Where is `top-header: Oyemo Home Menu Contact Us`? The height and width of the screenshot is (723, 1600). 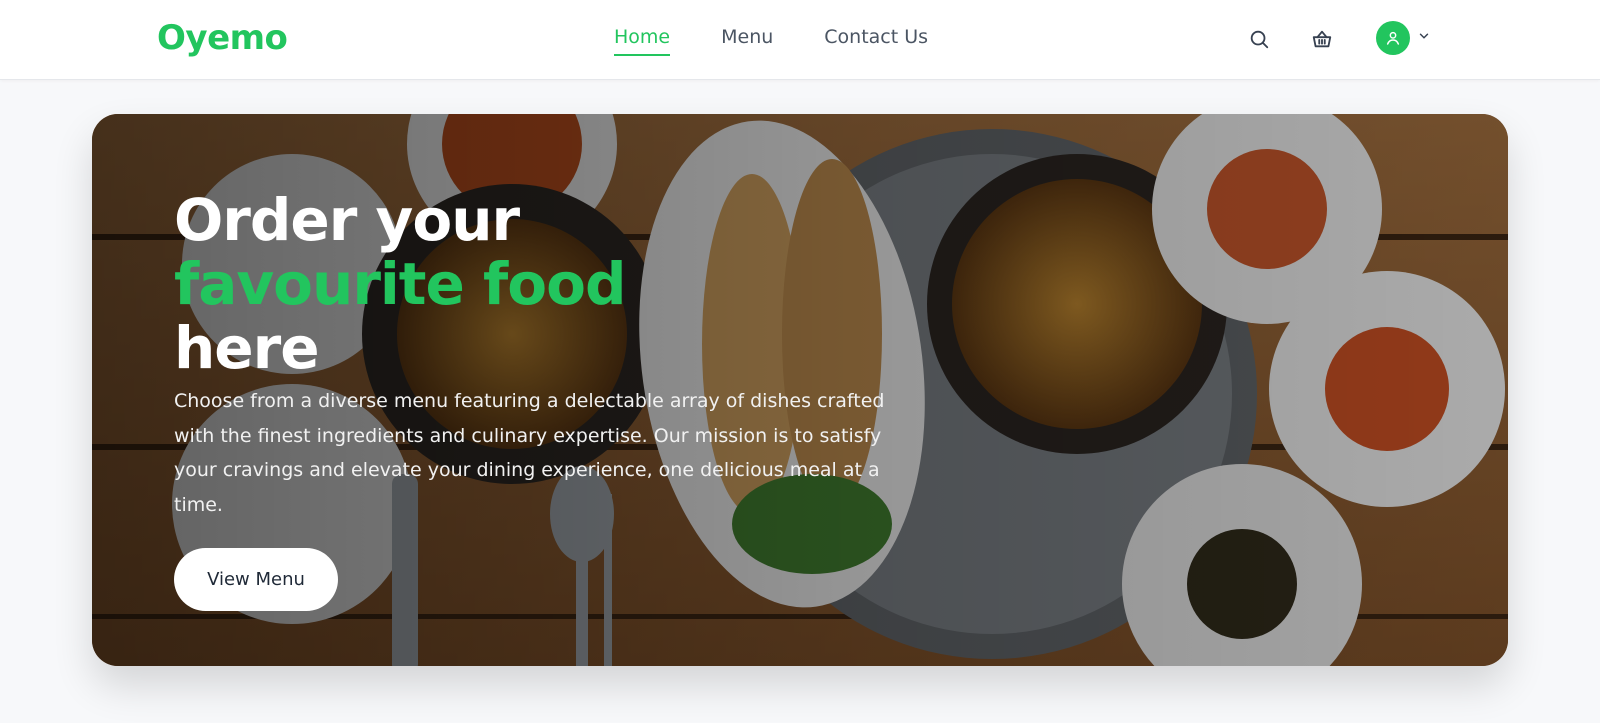 top-header: Oyemo Home Menu Contact Us is located at coordinates (800, 40).